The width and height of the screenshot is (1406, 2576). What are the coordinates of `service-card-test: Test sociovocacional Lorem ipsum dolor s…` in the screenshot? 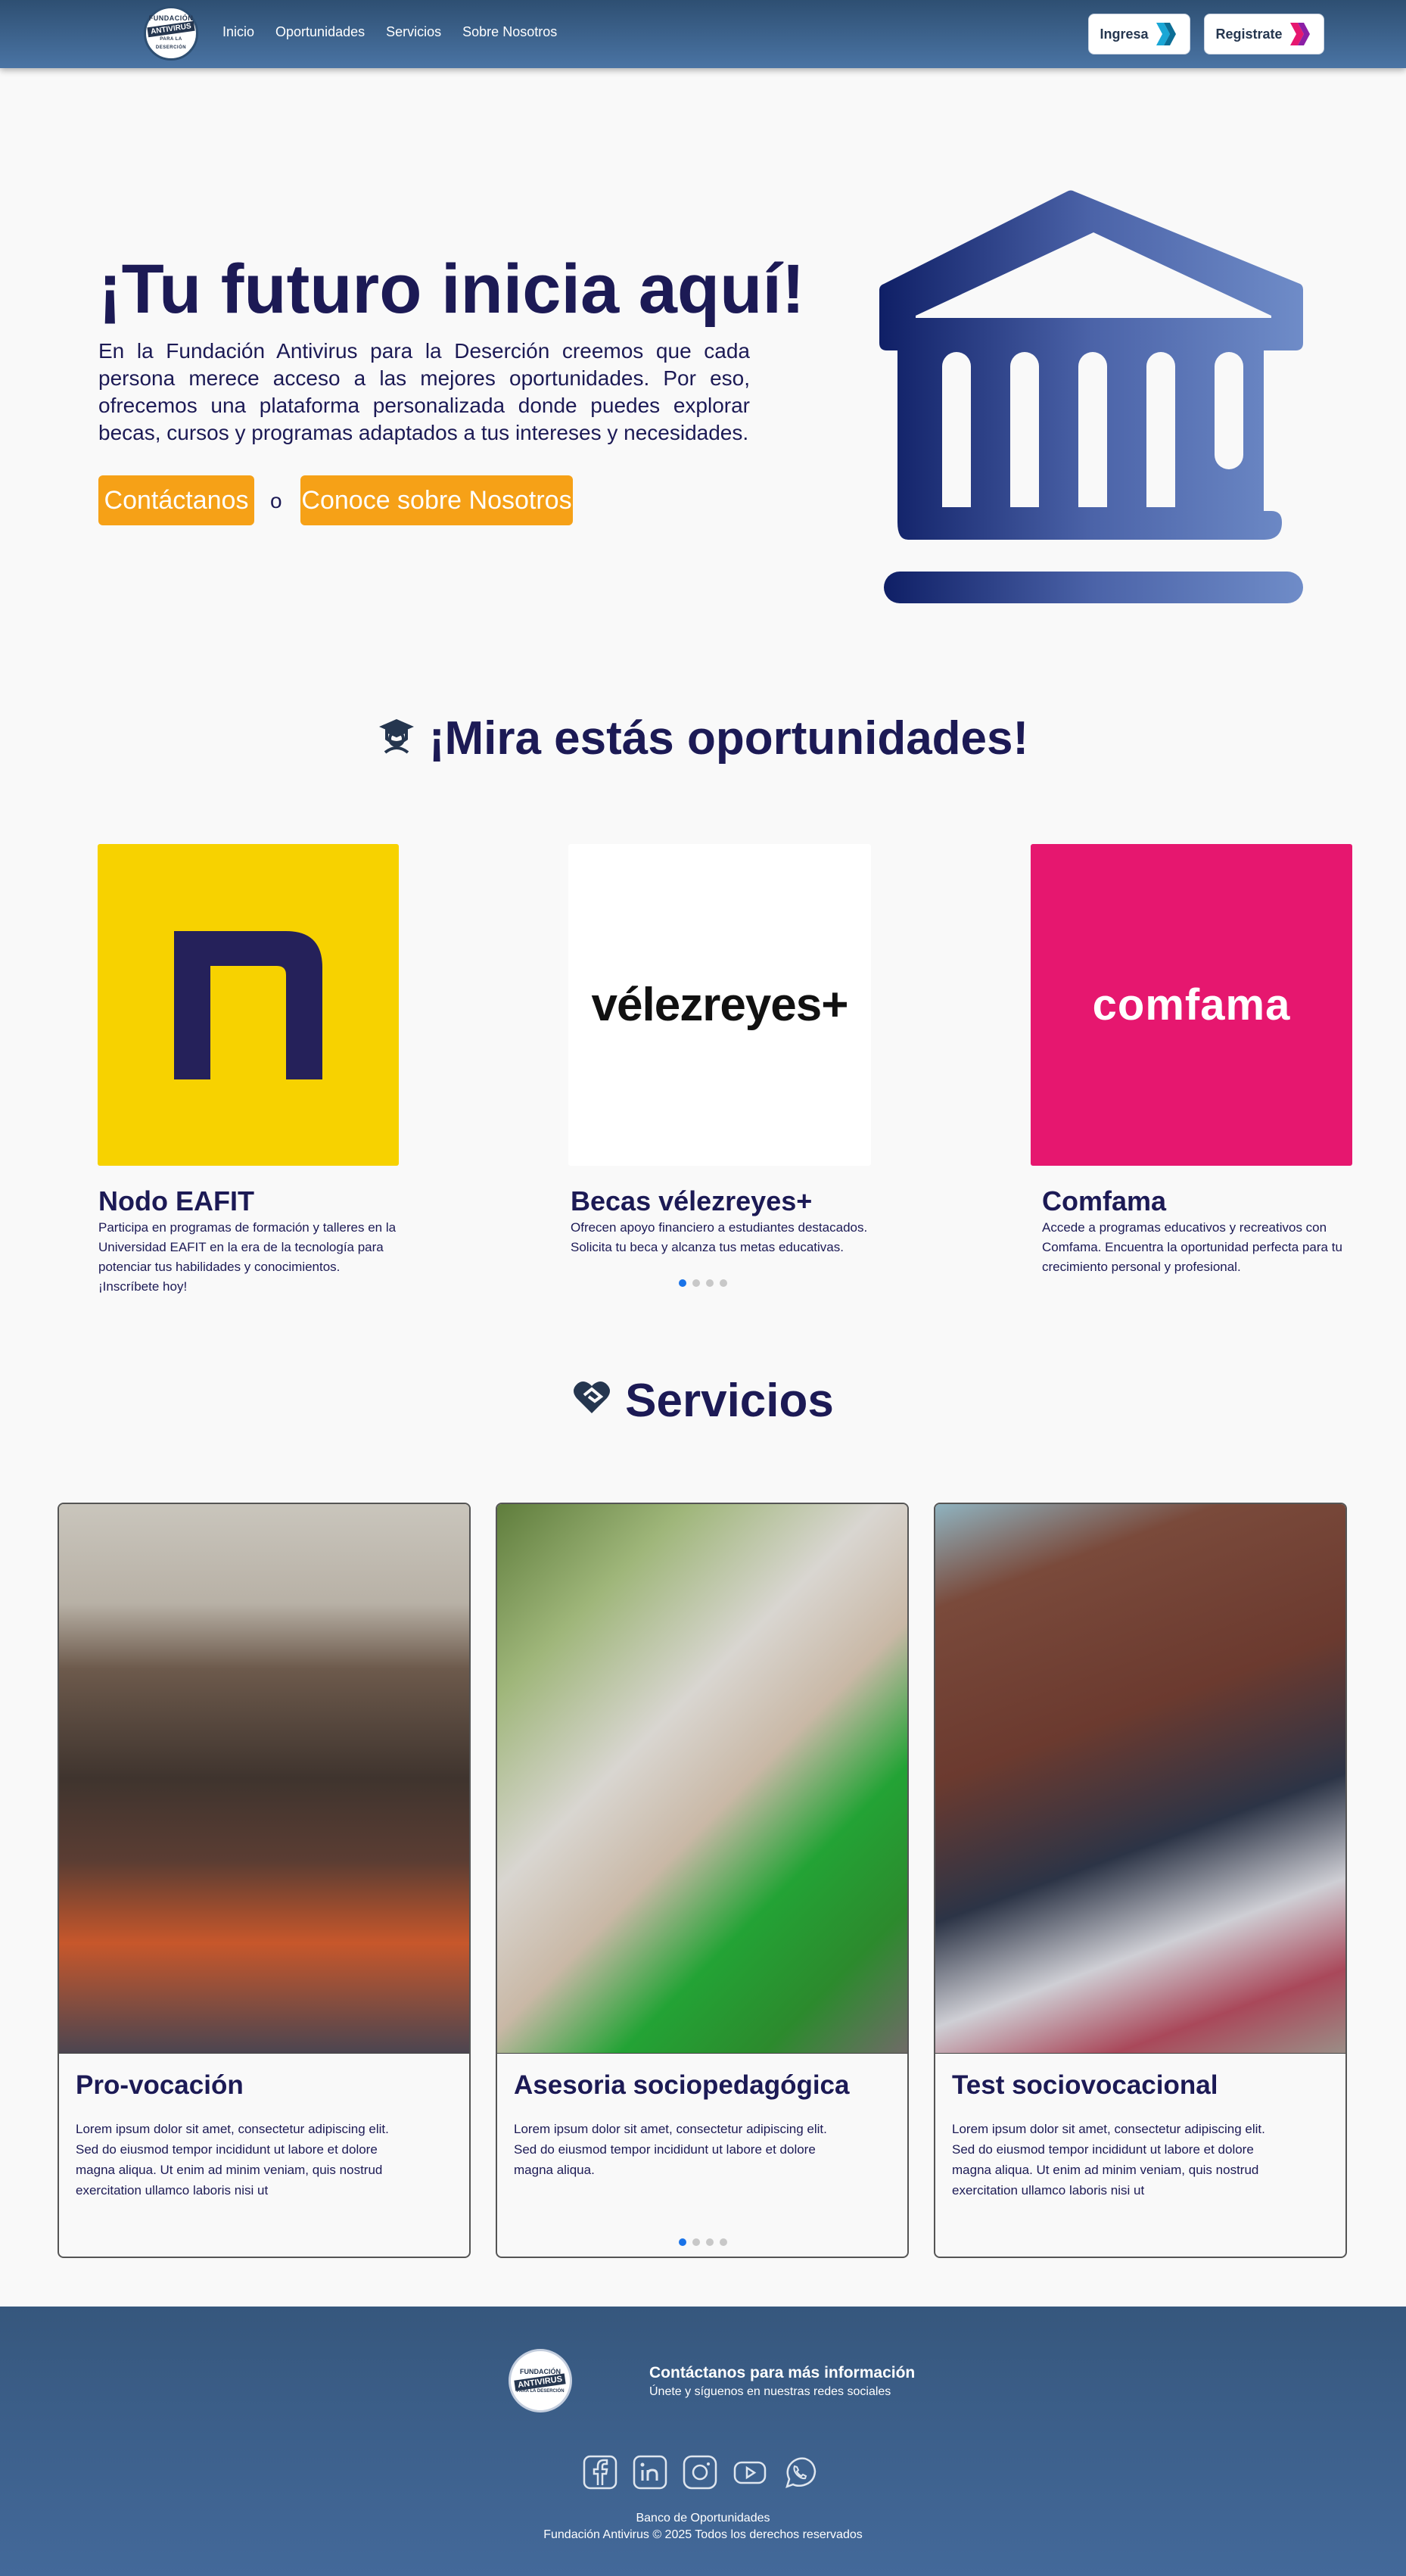 It's located at (1140, 1880).